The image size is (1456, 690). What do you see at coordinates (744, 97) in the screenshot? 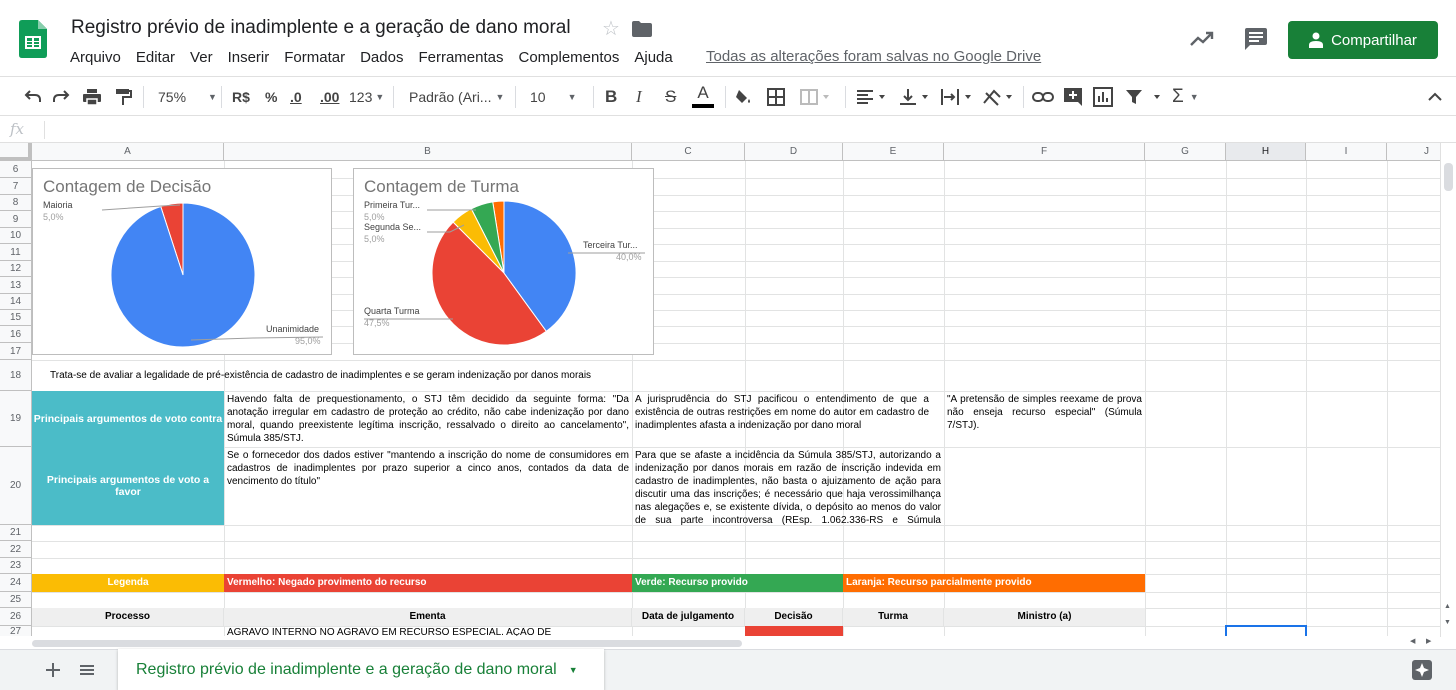
I see `fill-color-icon` at bounding box center [744, 97].